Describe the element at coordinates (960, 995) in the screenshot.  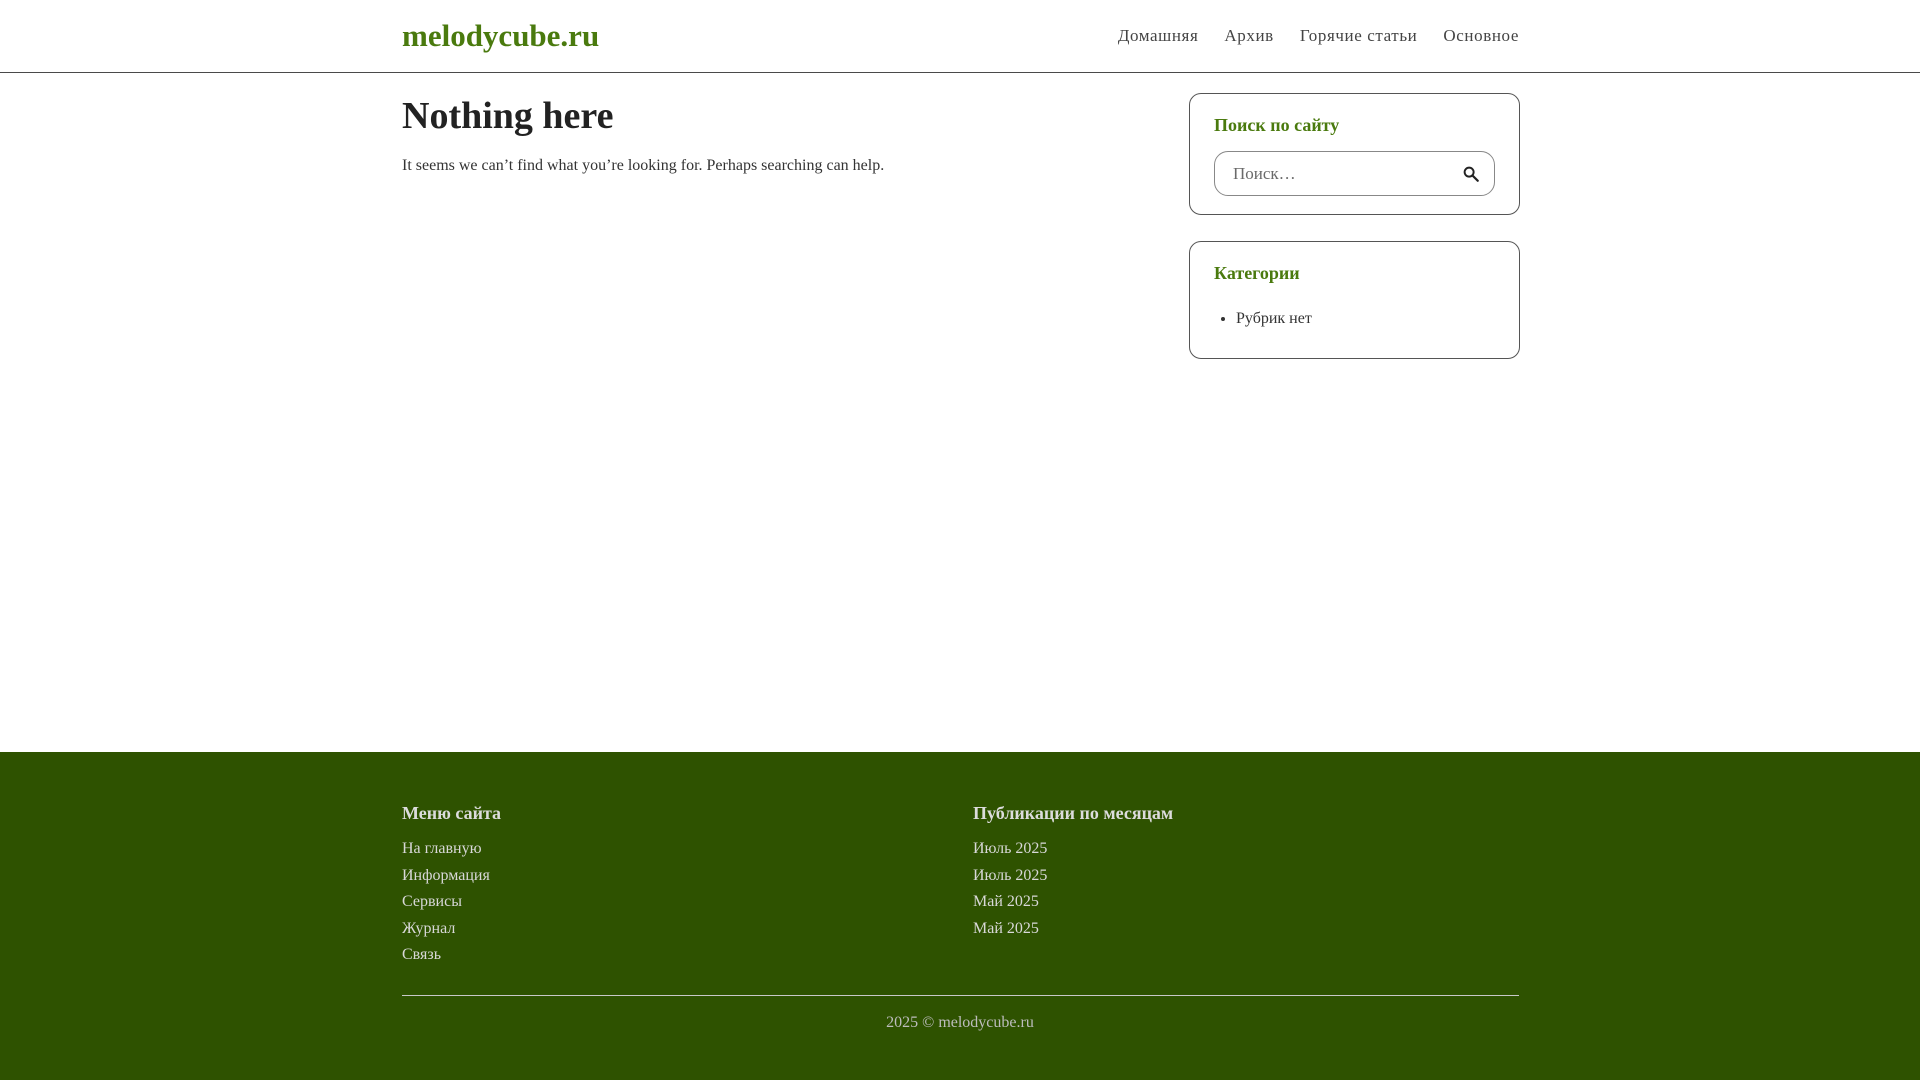
I see `footer-divider` at that location.